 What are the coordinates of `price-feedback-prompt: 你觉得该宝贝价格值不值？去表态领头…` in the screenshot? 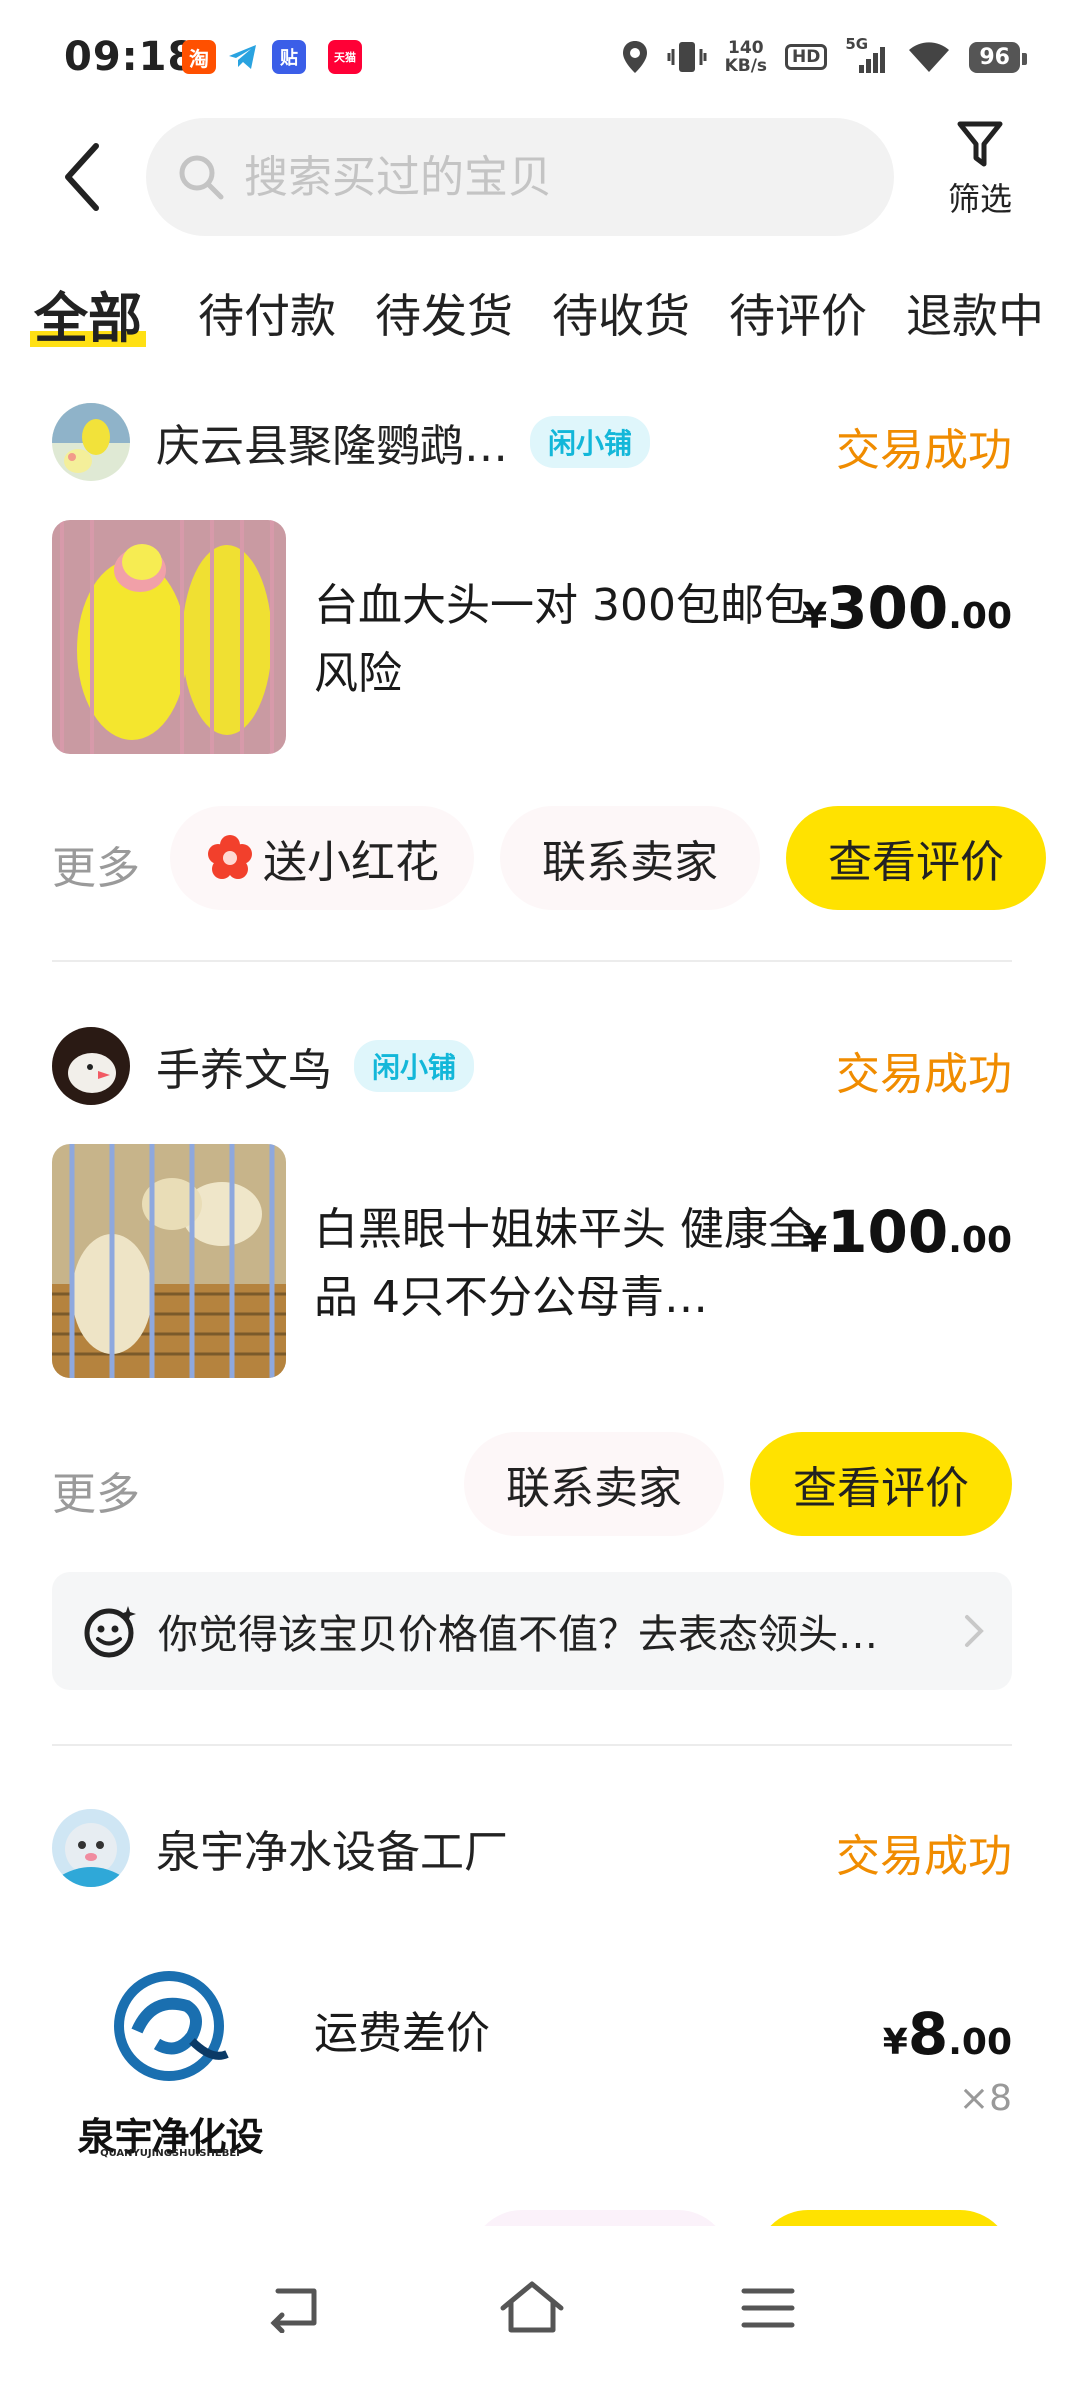 It's located at (532, 1631).